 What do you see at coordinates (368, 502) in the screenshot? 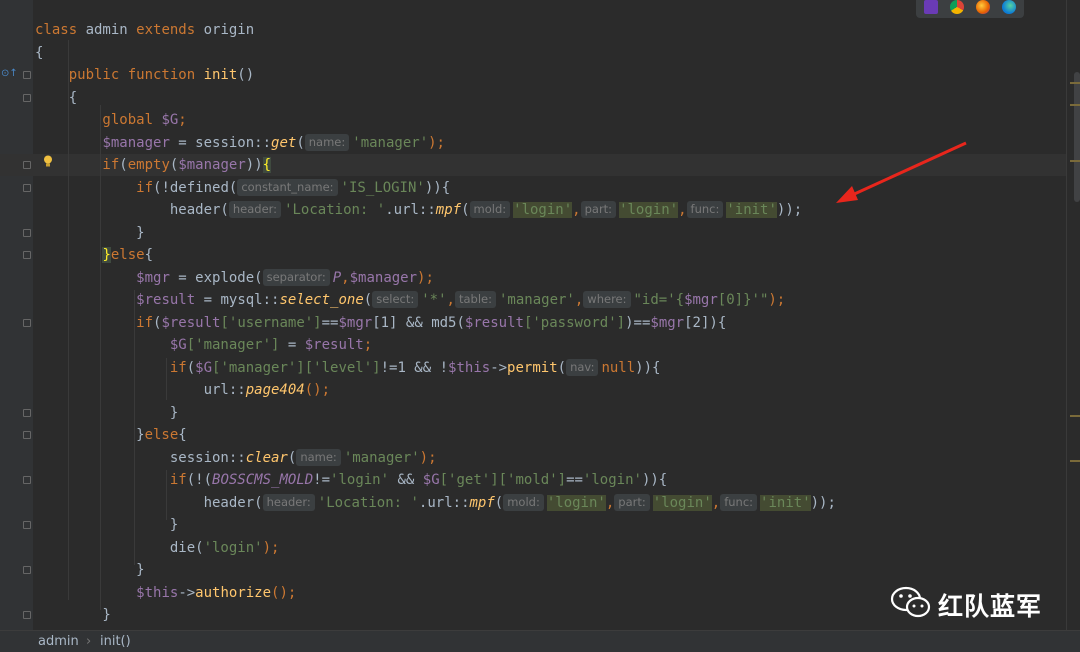
I see `code-token: 'Location: '` at bounding box center [368, 502].